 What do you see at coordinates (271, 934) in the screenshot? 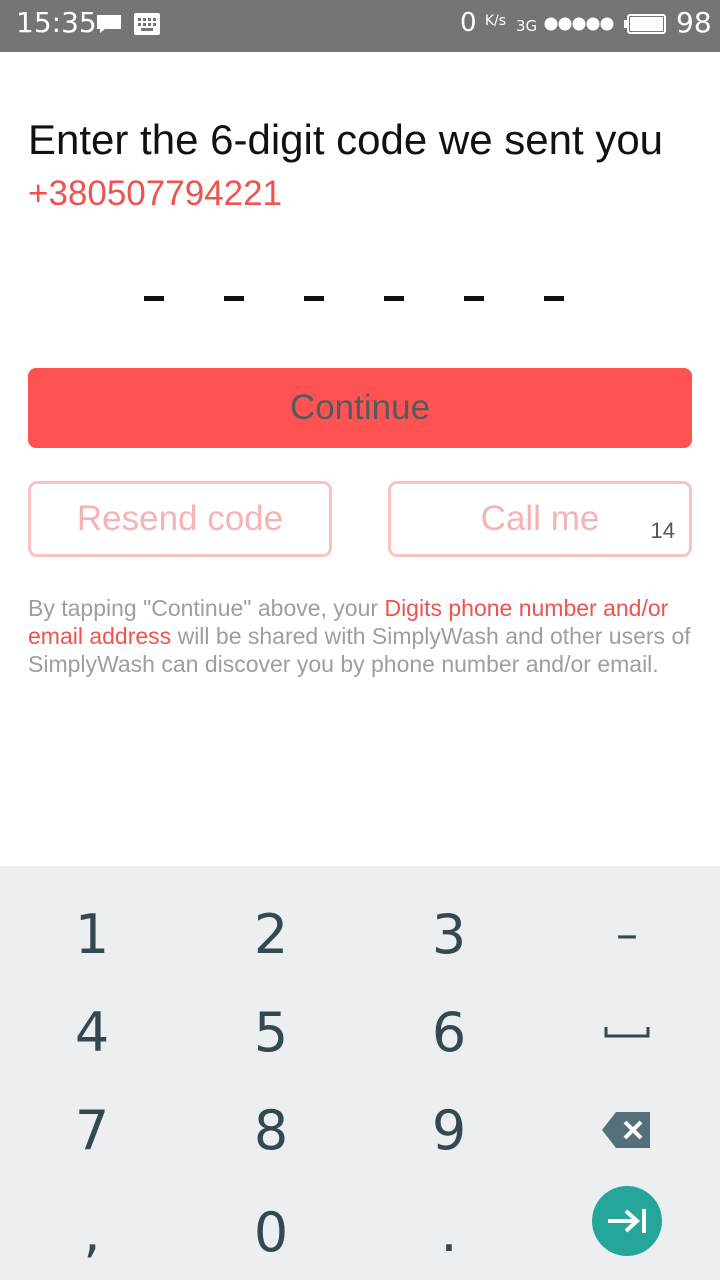
I see `key-2: 2` at bounding box center [271, 934].